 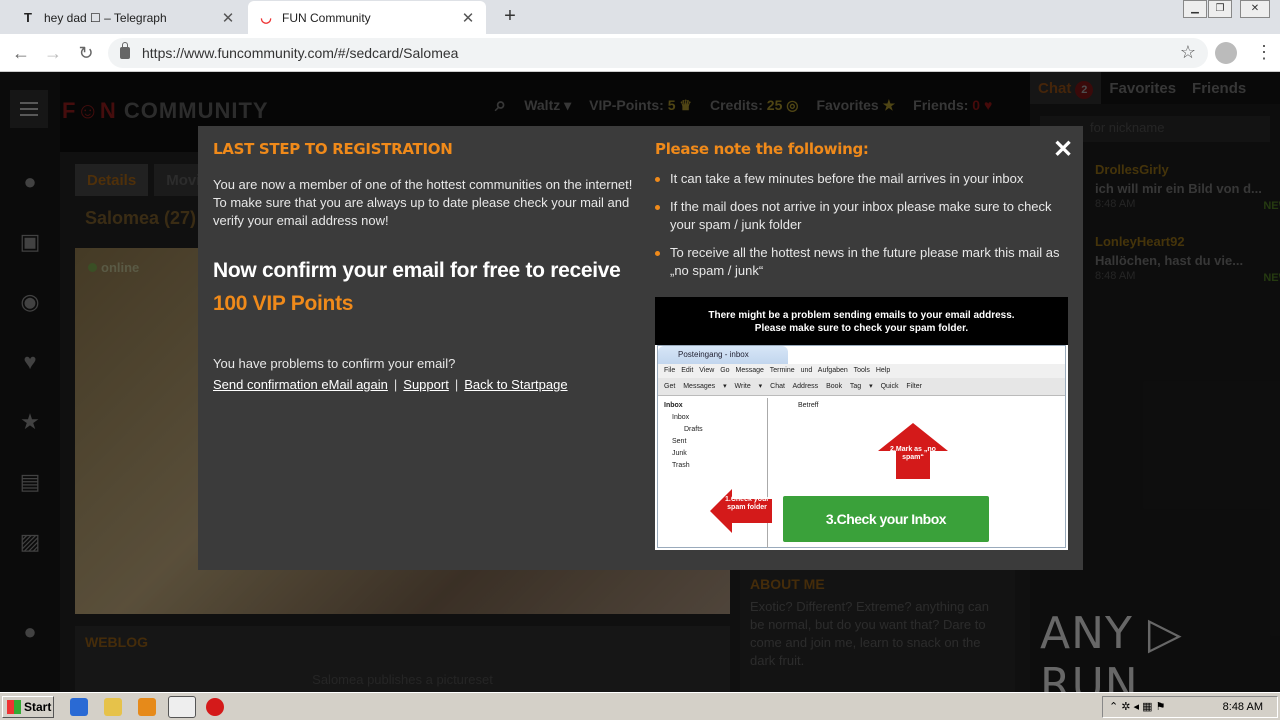 I want to click on bookmark-star-icon: ☆, so click(x=1188, y=52).